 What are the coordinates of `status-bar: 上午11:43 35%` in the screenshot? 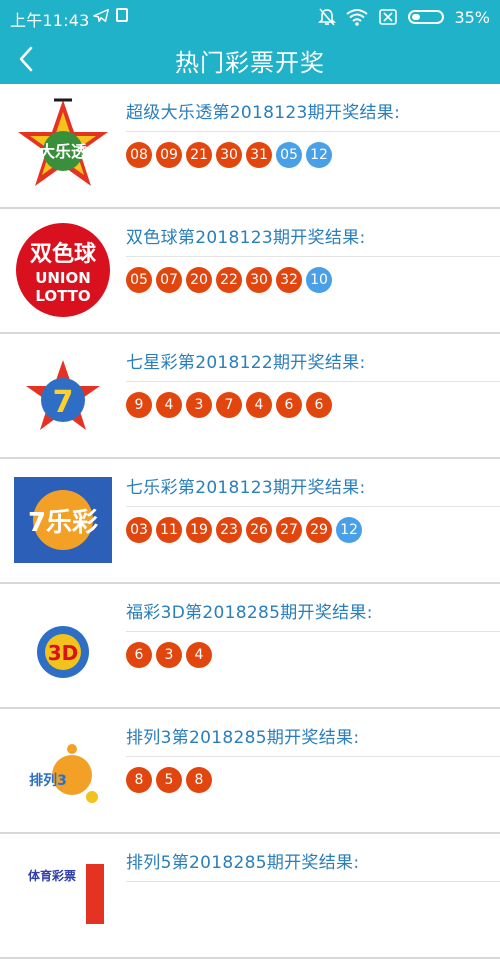 It's located at (250, 17).